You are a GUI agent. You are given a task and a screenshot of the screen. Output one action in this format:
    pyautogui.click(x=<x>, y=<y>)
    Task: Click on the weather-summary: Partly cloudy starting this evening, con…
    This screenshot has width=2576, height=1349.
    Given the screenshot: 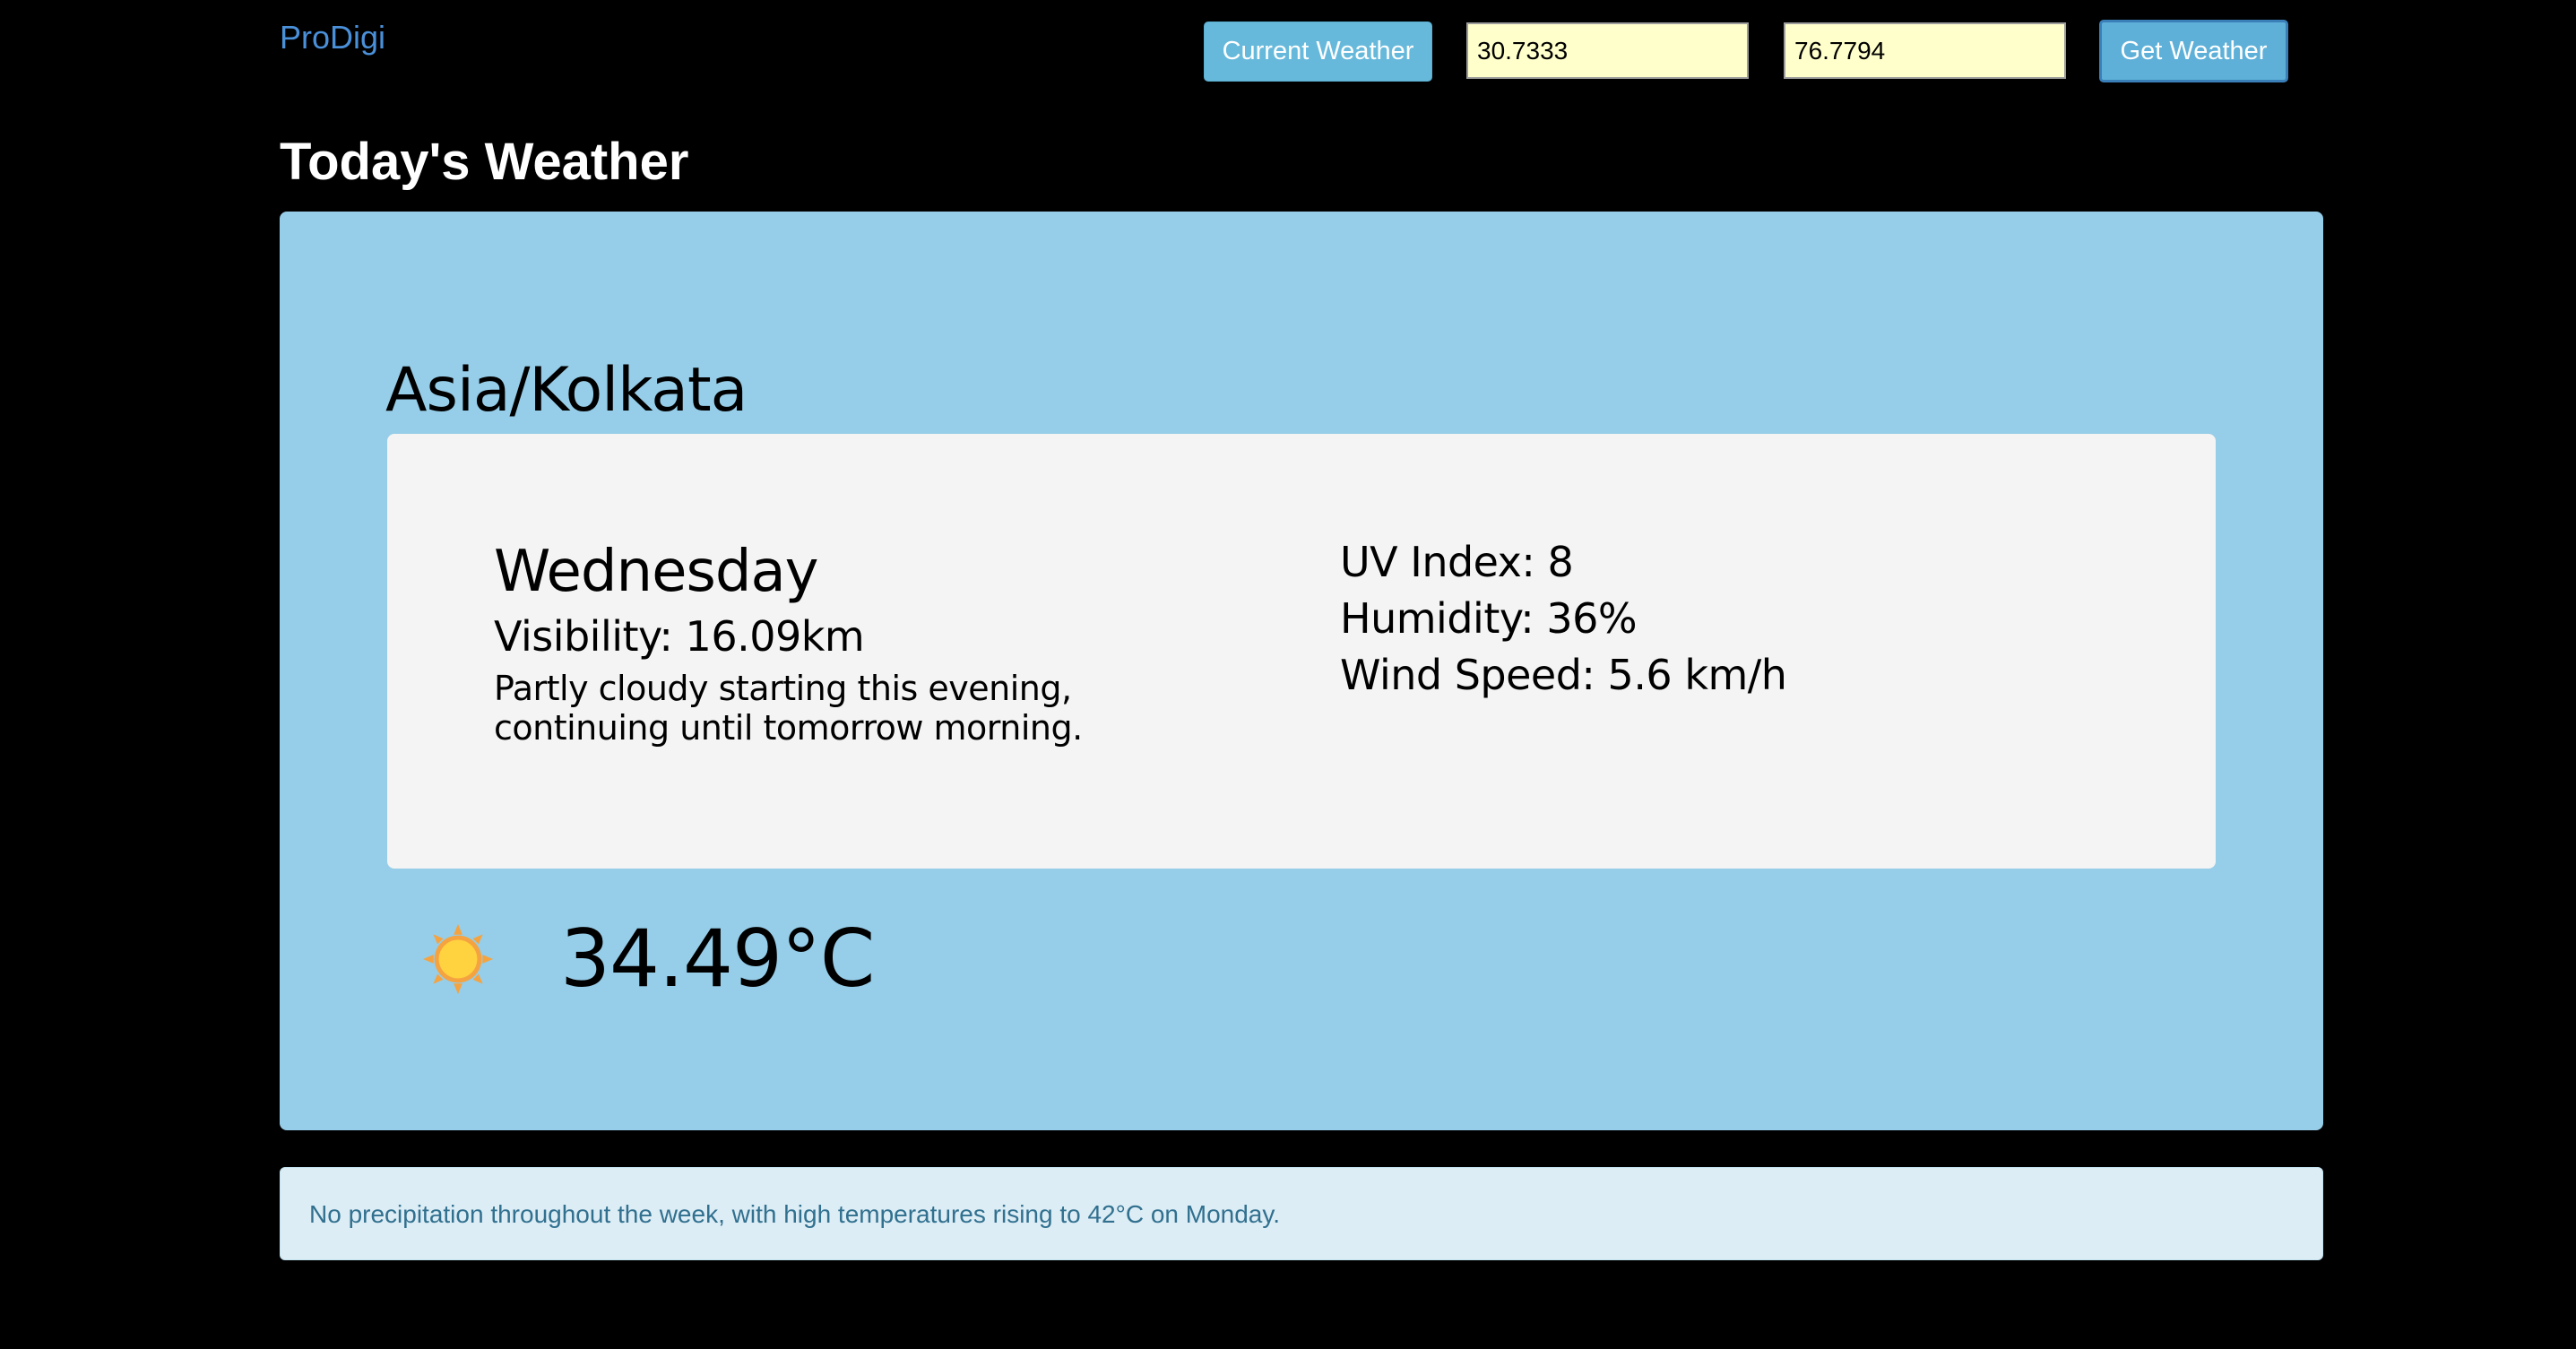 What is the action you would take?
    pyautogui.click(x=788, y=709)
    